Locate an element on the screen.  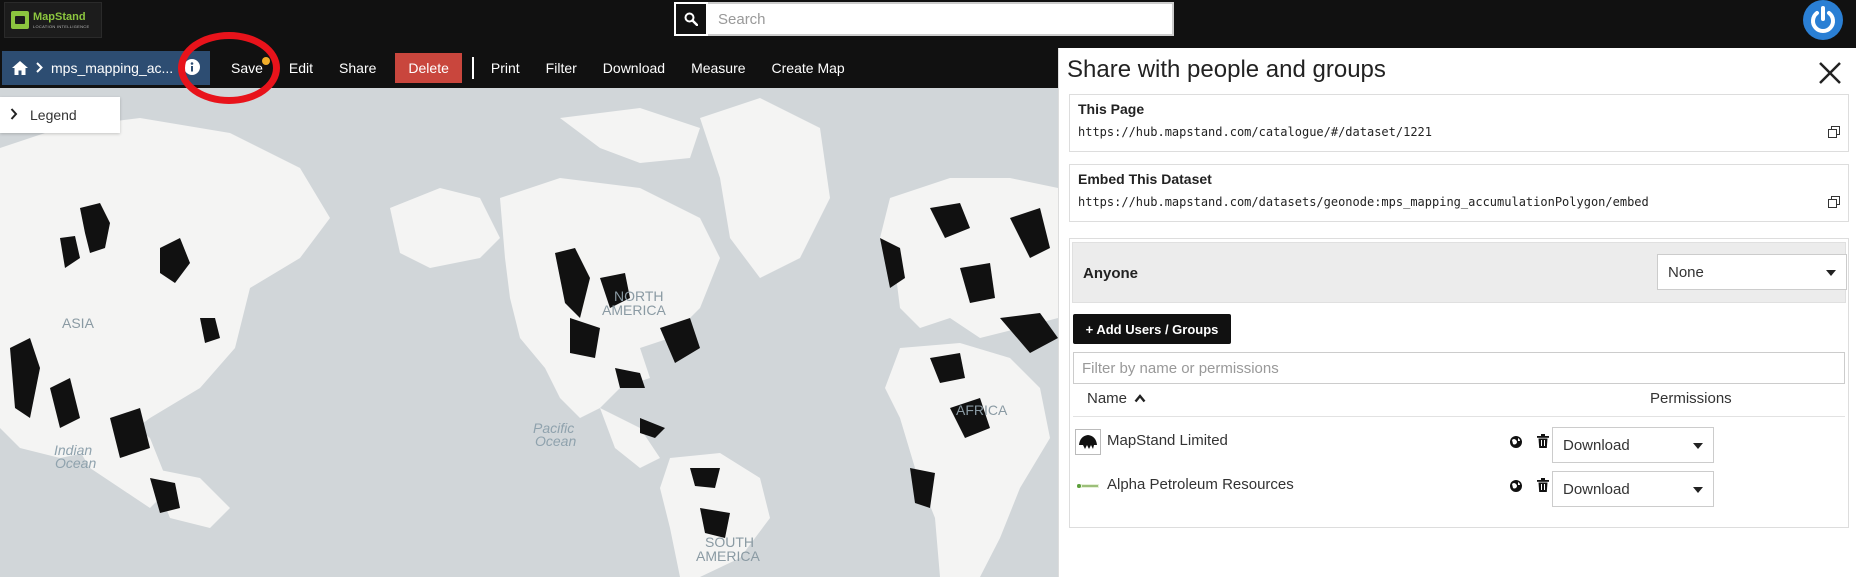
edit-button: Edit is located at coordinates (301, 68).